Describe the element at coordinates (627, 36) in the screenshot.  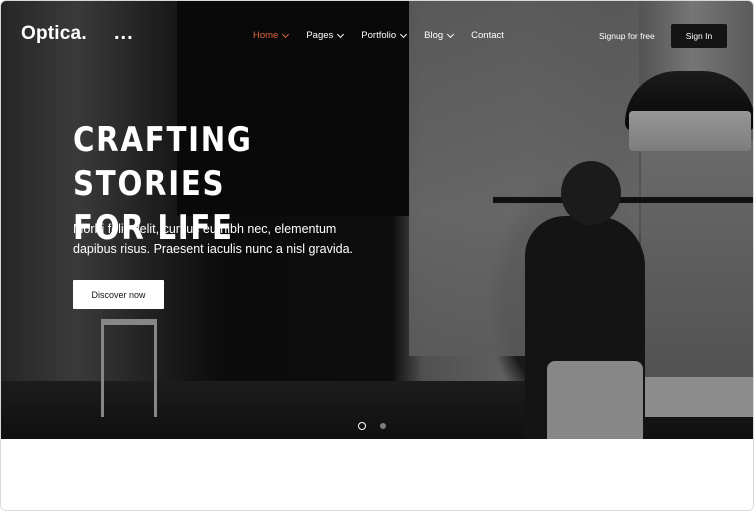
I see `signup-link: Signup for free` at that location.